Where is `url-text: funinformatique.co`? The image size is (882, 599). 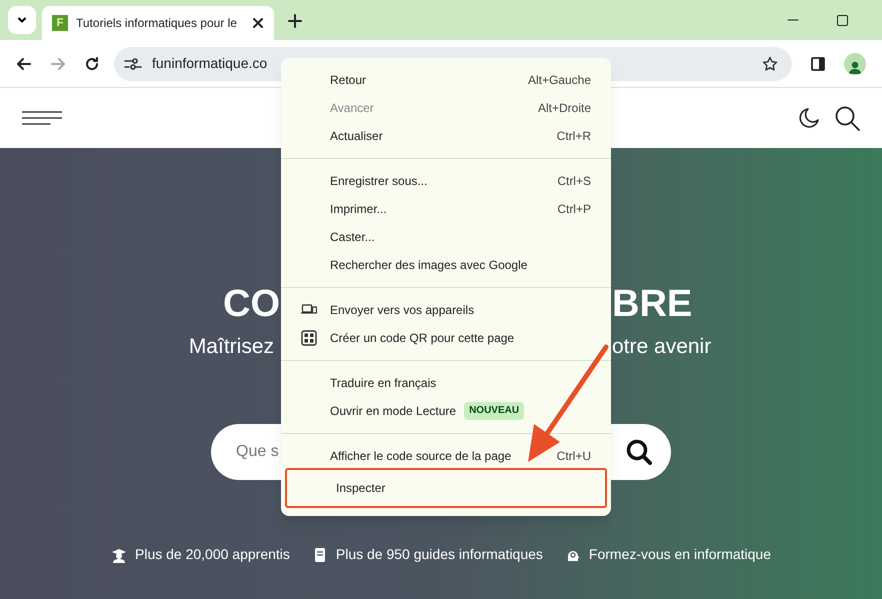 url-text: funinformatique.co is located at coordinates (210, 63).